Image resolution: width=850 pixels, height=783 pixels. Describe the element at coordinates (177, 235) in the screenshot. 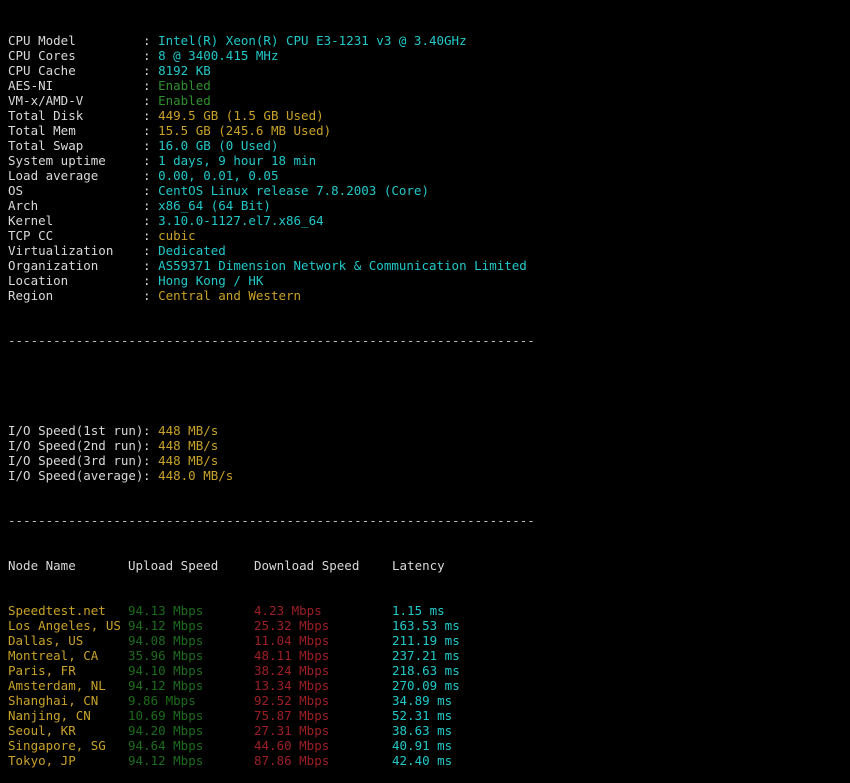

I see `system-info-value: cubic` at that location.